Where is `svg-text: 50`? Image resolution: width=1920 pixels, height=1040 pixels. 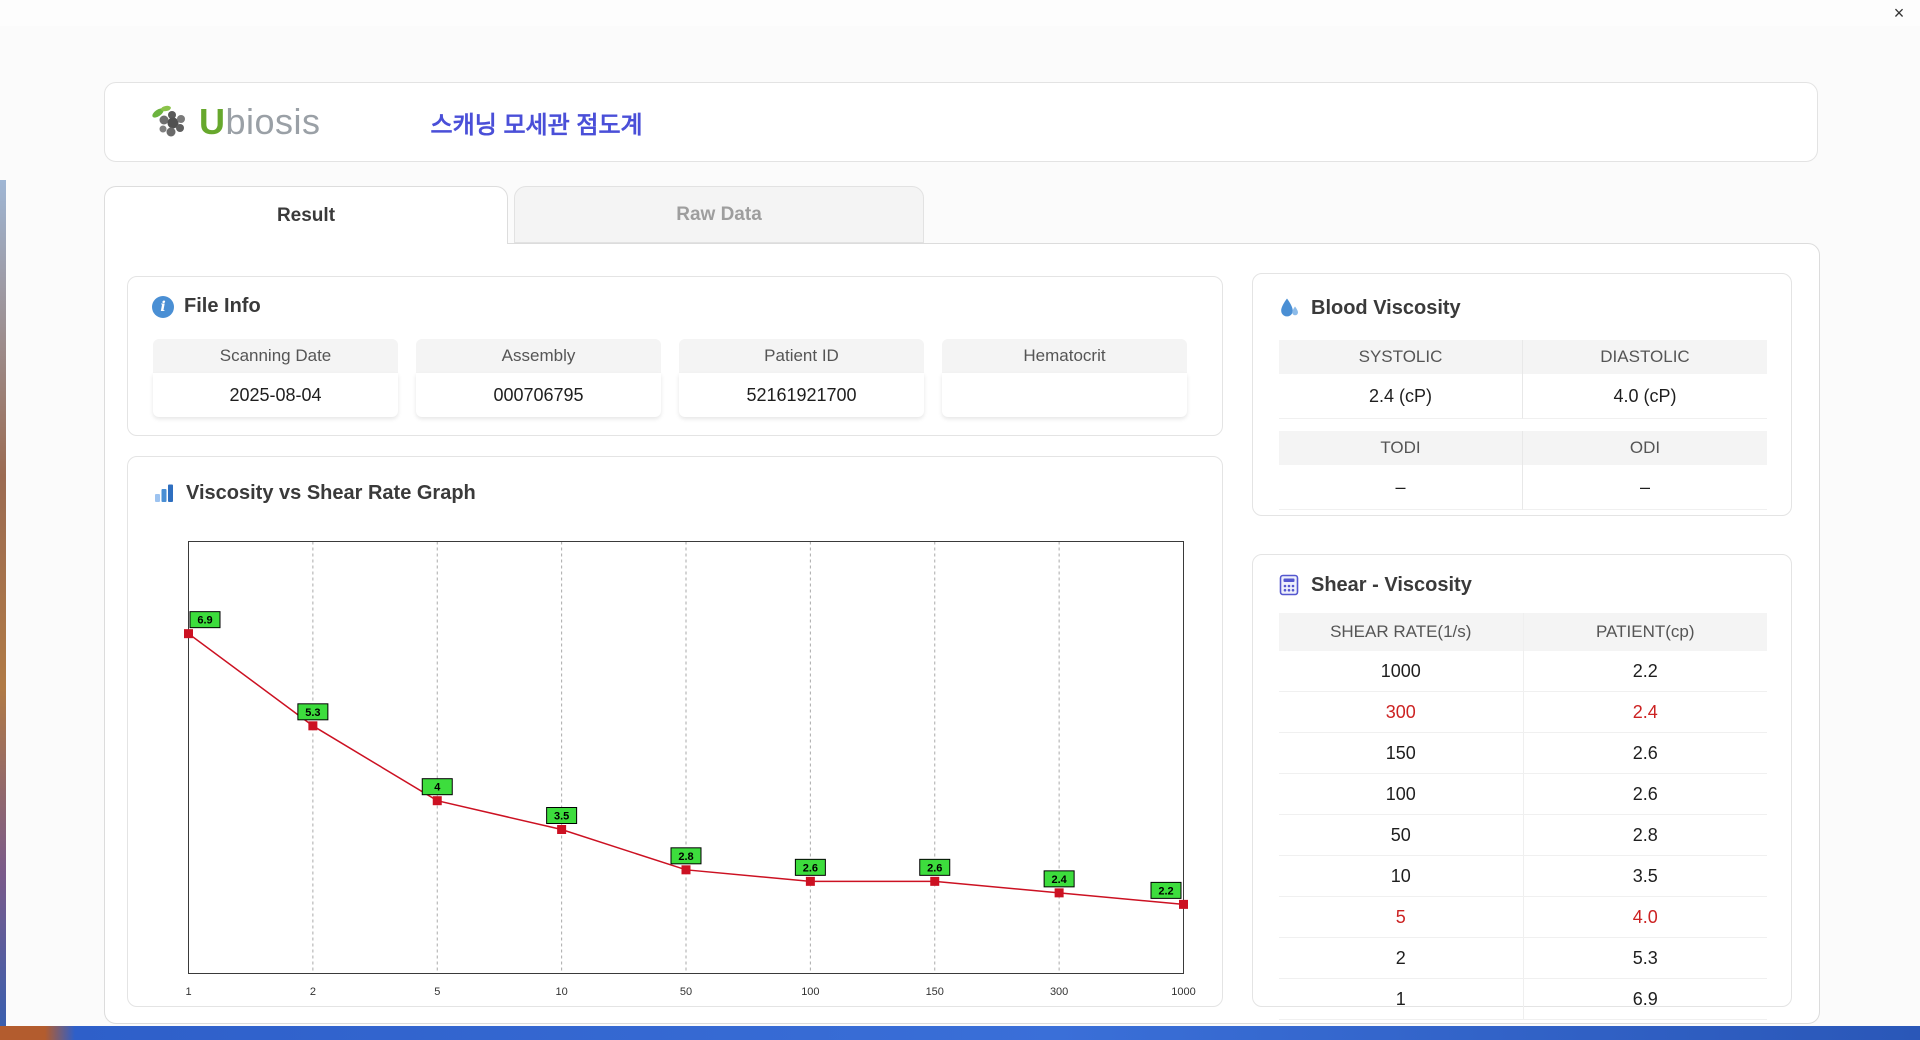 svg-text: 50 is located at coordinates (686, 992).